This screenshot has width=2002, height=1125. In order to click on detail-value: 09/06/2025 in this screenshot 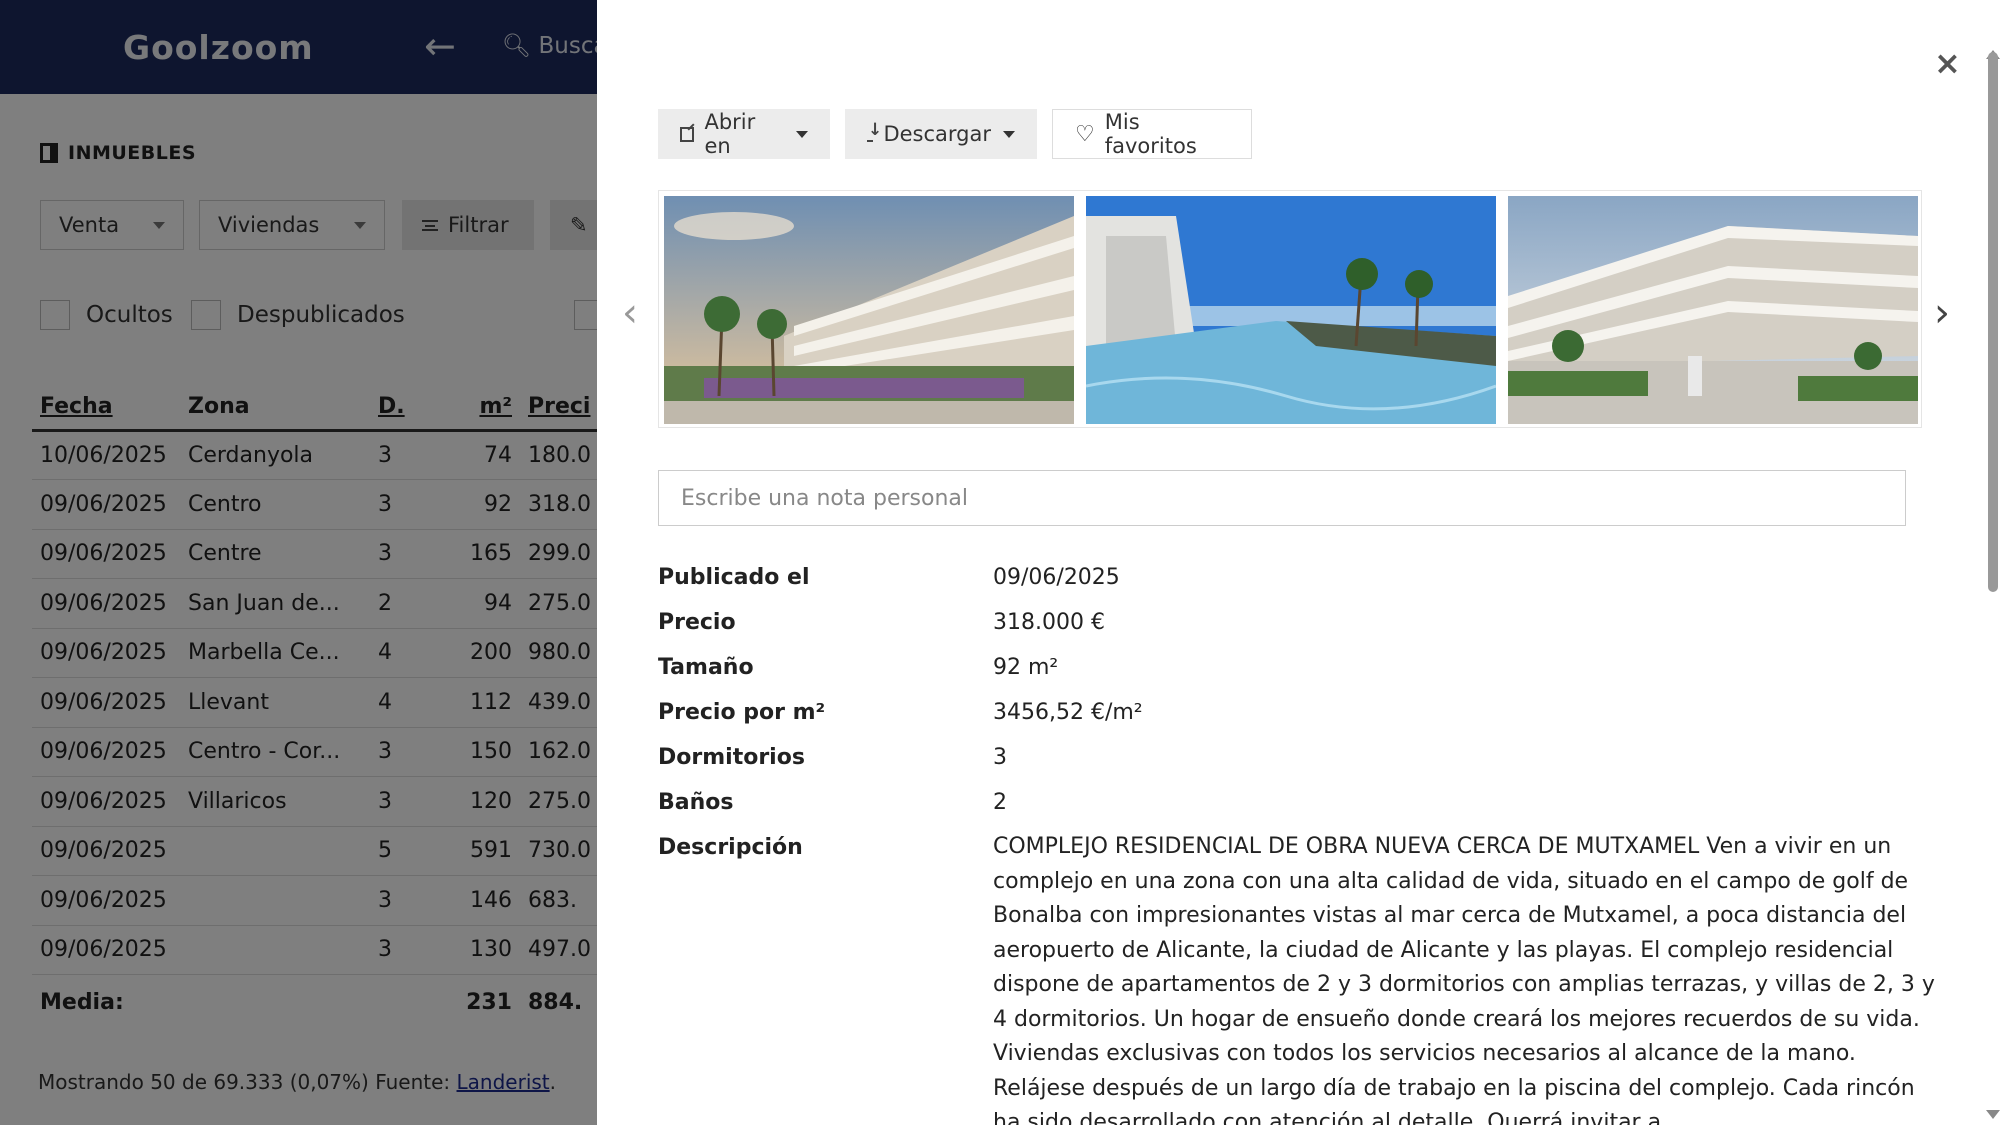, I will do `click(1056, 577)`.